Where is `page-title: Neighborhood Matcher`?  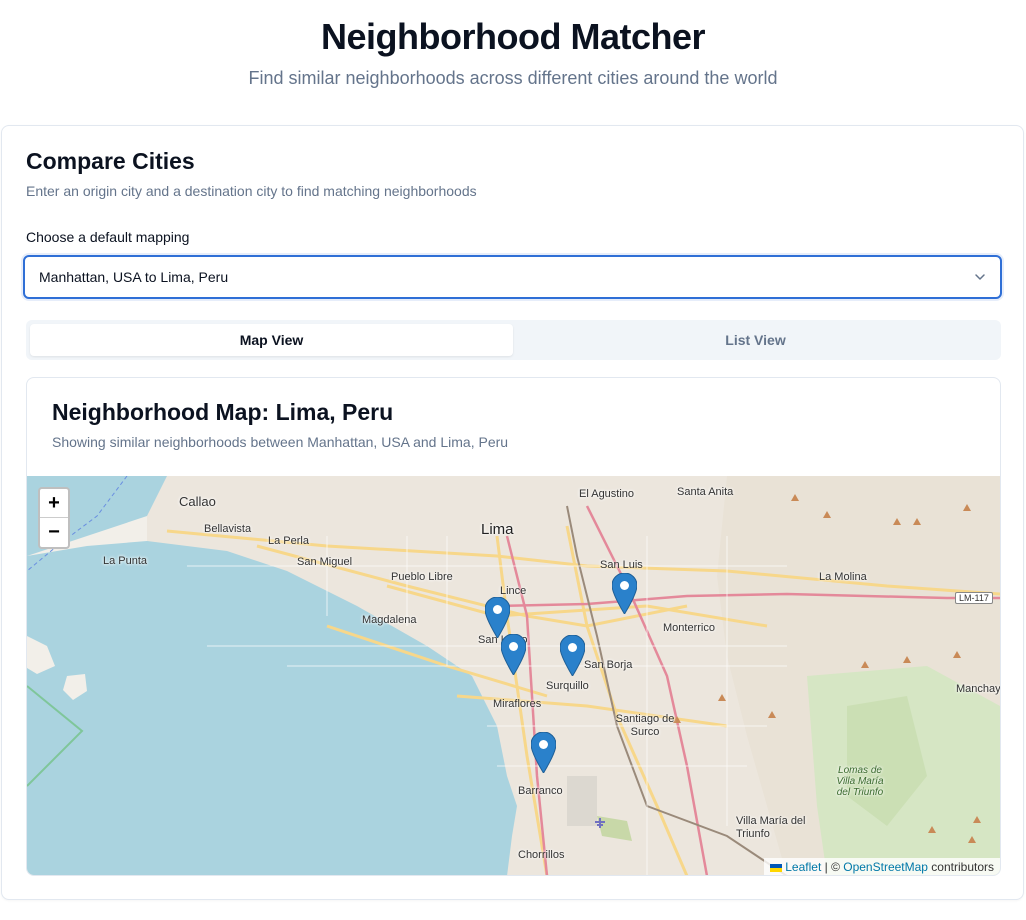
page-title: Neighborhood Matcher is located at coordinates (513, 36).